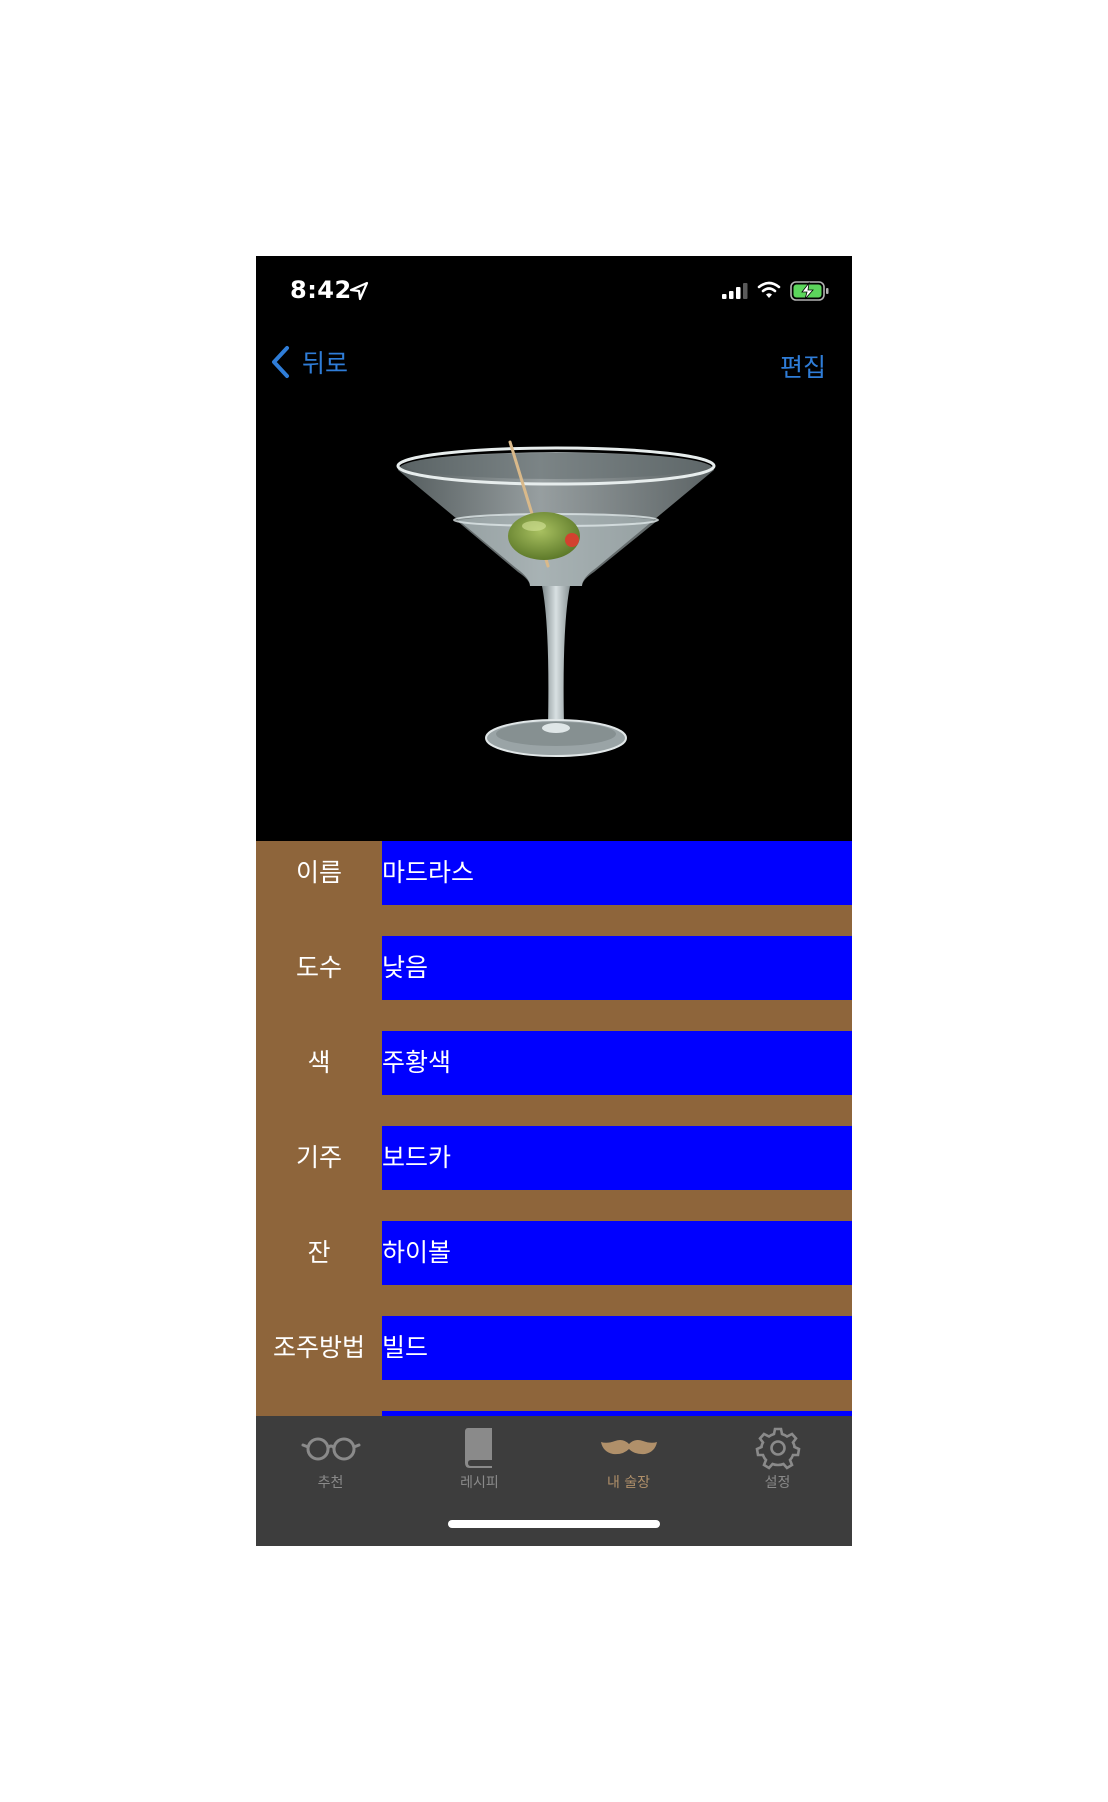 The height and width of the screenshot is (1802, 1108). Describe the element at coordinates (280, 362) in the screenshot. I see `chevron-left-icon` at that location.